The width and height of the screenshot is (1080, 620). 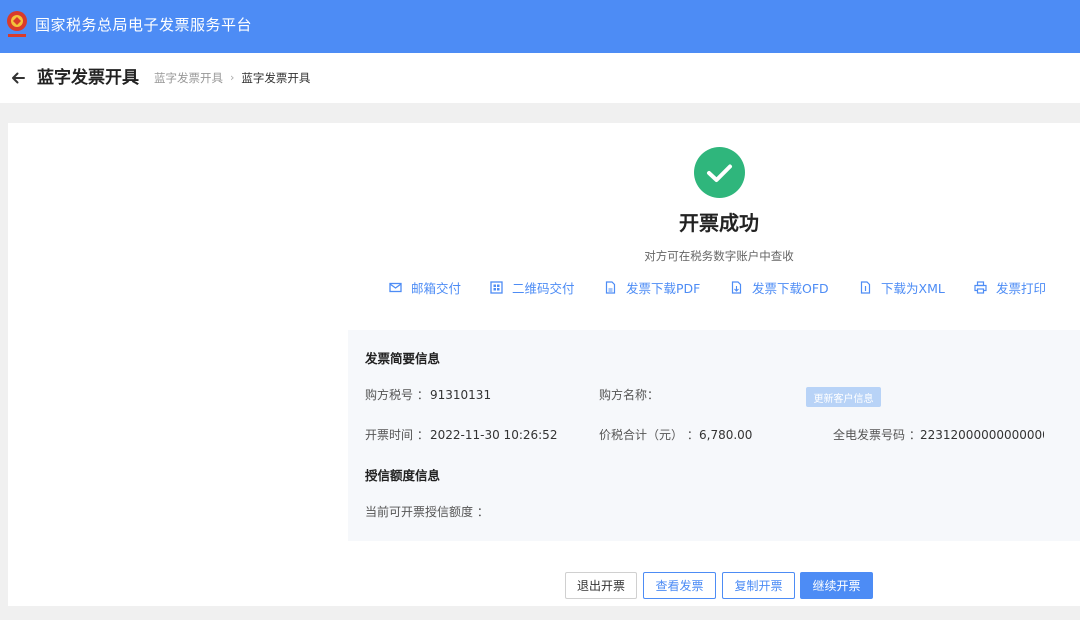 What do you see at coordinates (679, 585) in the screenshot?
I see `view-invoice-button: 查看发票` at bounding box center [679, 585].